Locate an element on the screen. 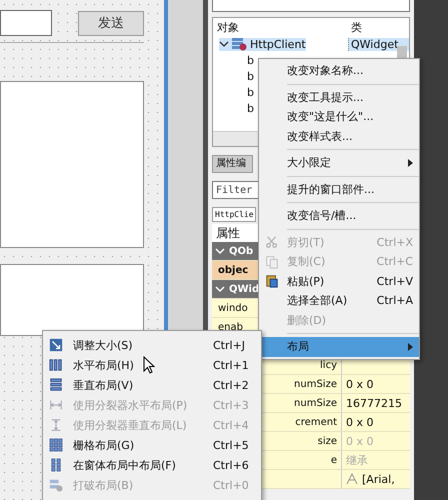 Image resolution: width=448 pixels, height=500 pixels. object-name: b is located at coordinates (250, 60).